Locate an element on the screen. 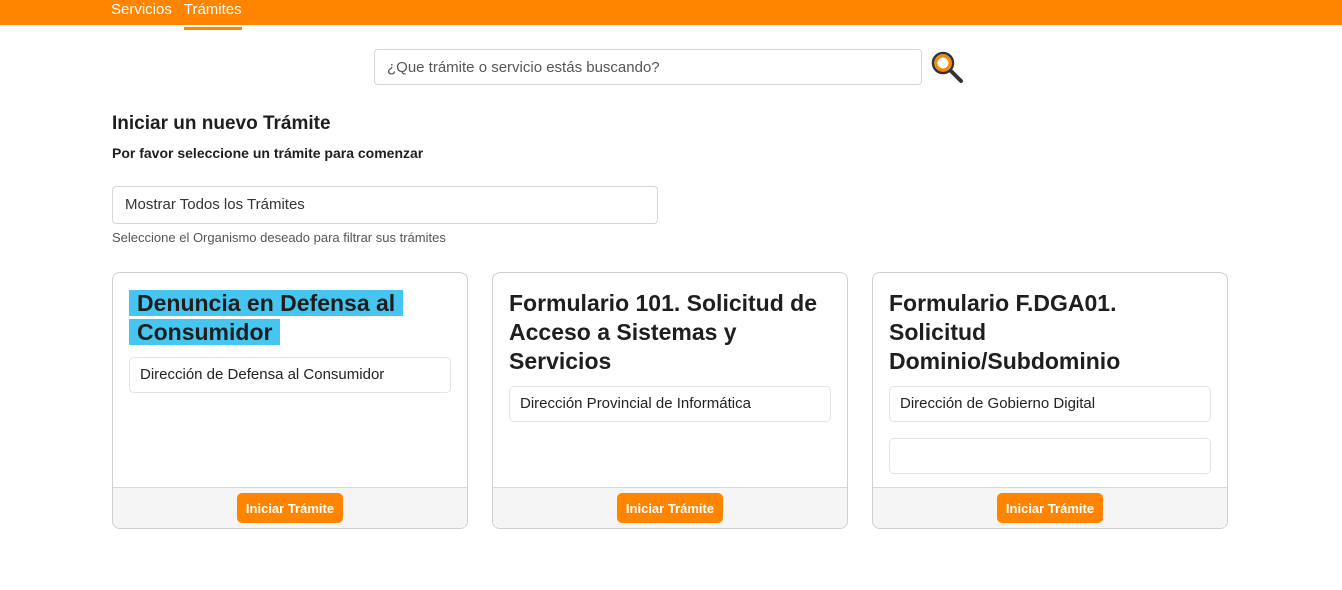 This screenshot has width=1342, height=590. card-title: Denuncia en Defensa al Consumidor is located at coordinates (290, 318).